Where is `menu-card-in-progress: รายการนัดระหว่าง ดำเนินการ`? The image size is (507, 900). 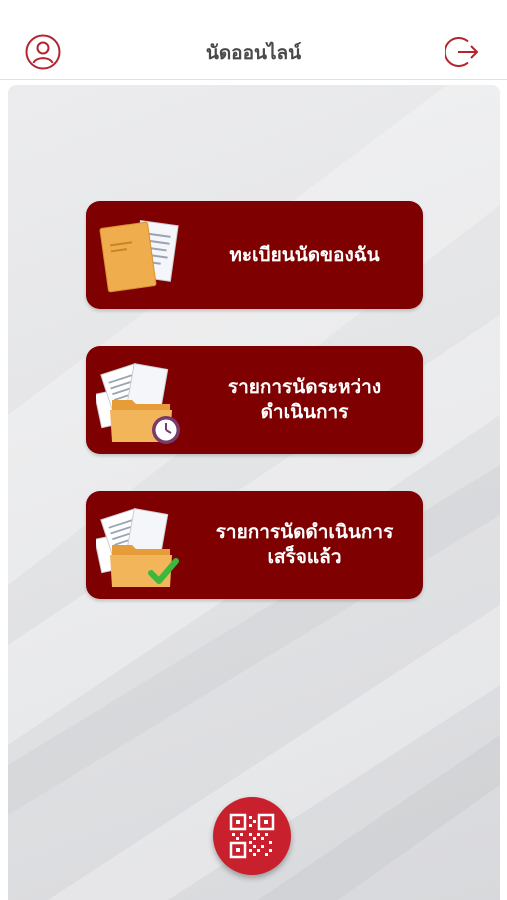 menu-card-in-progress: รายการนัดระหว่าง ดำเนินการ is located at coordinates (254, 400).